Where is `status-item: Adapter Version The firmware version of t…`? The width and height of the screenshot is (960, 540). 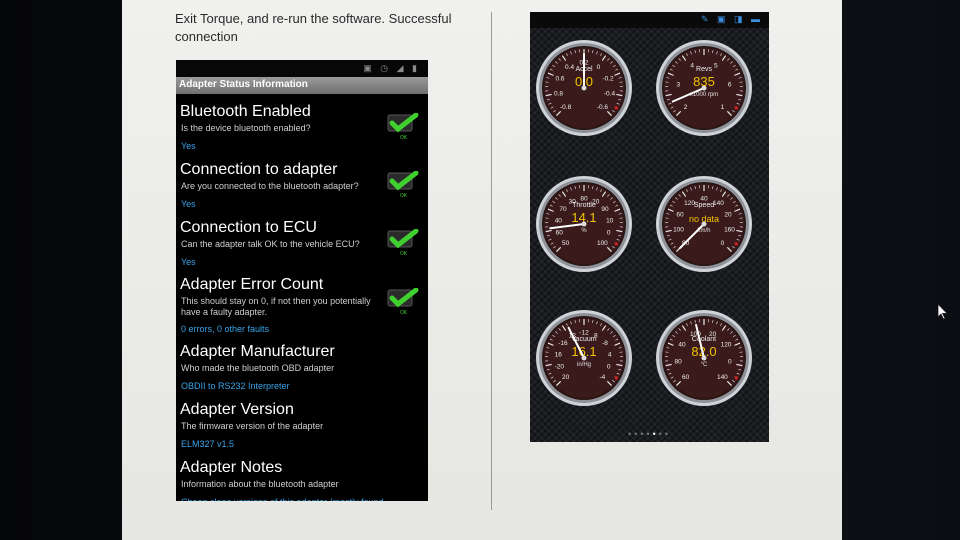
status-item: Adapter Version The firmware version of t… is located at coordinates (302, 429).